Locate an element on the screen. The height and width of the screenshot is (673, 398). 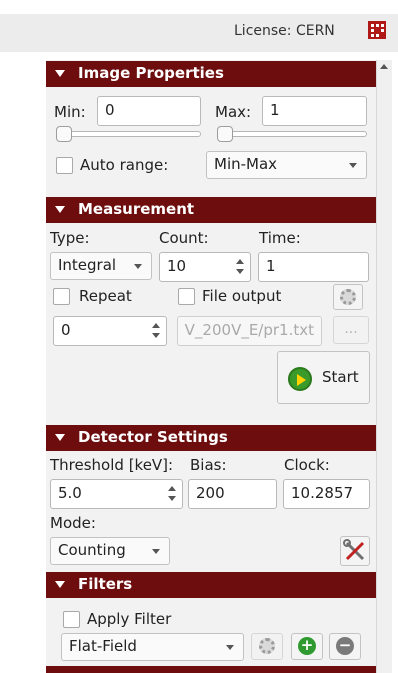
remove-filter-button: − is located at coordinates (345, 646).